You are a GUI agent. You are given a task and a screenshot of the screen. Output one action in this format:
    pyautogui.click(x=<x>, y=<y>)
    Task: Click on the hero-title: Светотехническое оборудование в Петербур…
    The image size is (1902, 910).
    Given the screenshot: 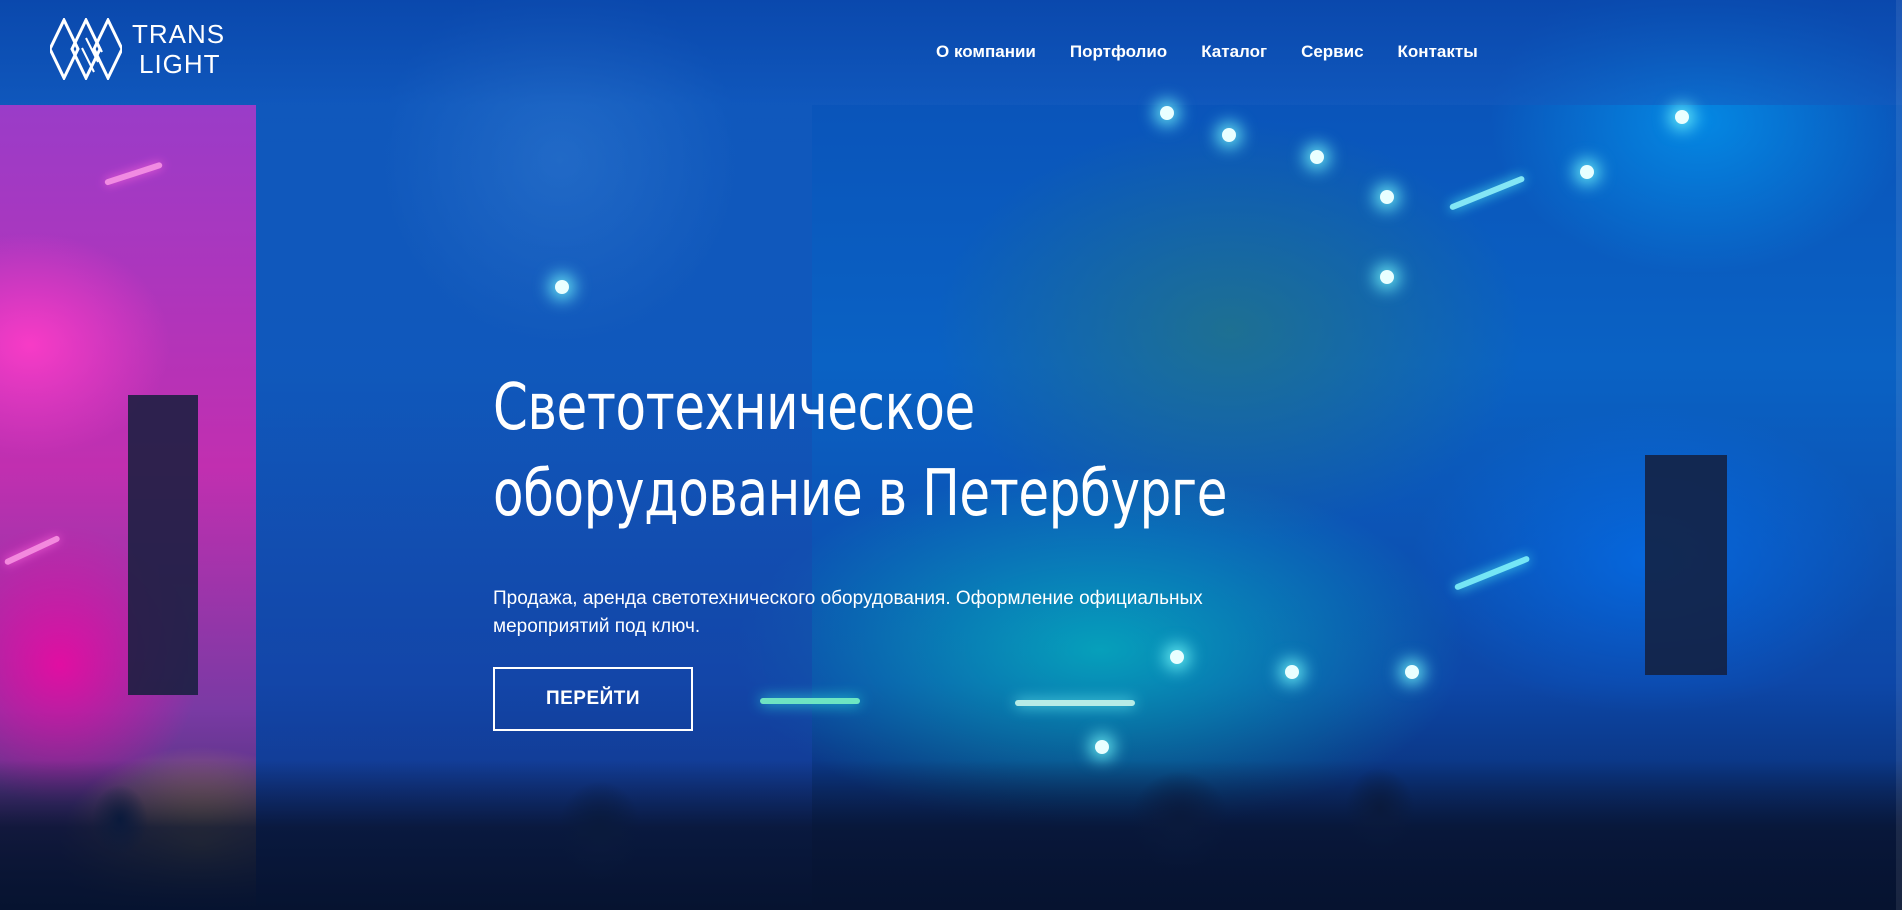 What is the action you would take?
    pyautogui.click(x=860, y=451)
    